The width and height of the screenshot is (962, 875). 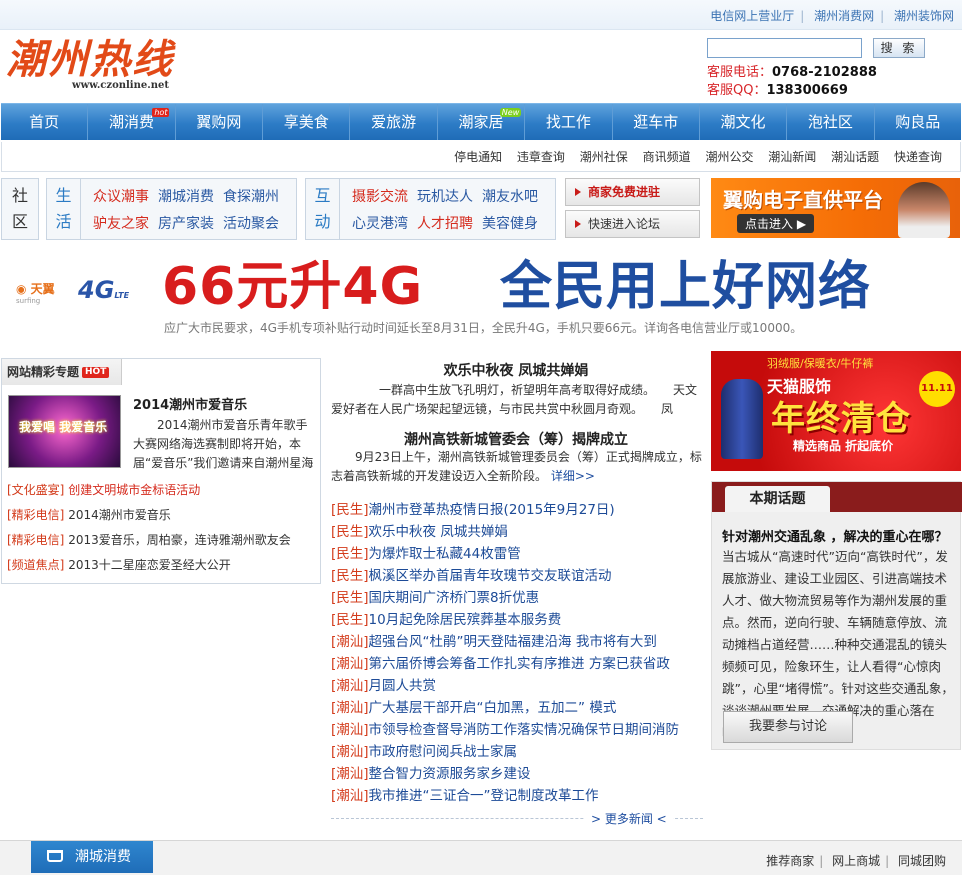 What do you see at coordinates (918, 122) in the screenshot?
I see `nav-goods: 购良品` at bounding box center [918, 122].